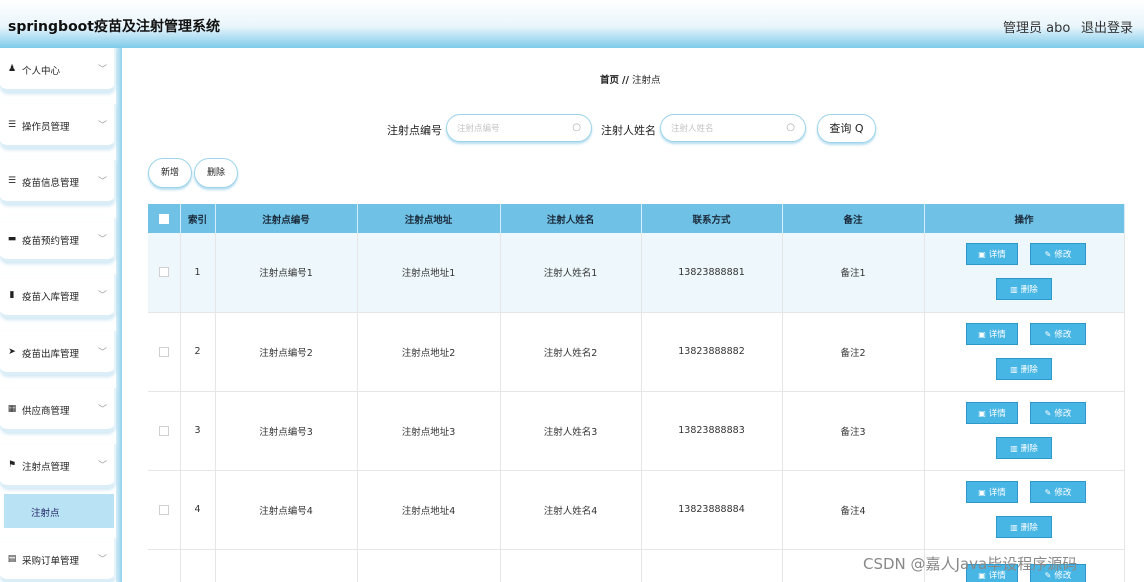 The height and width of the screenshot is (582, 1144). What do you see at coordinates (41, 71) in the screenshot?
I see `sidebar-item-label: 个人中心` at bounding box center [41, 71].